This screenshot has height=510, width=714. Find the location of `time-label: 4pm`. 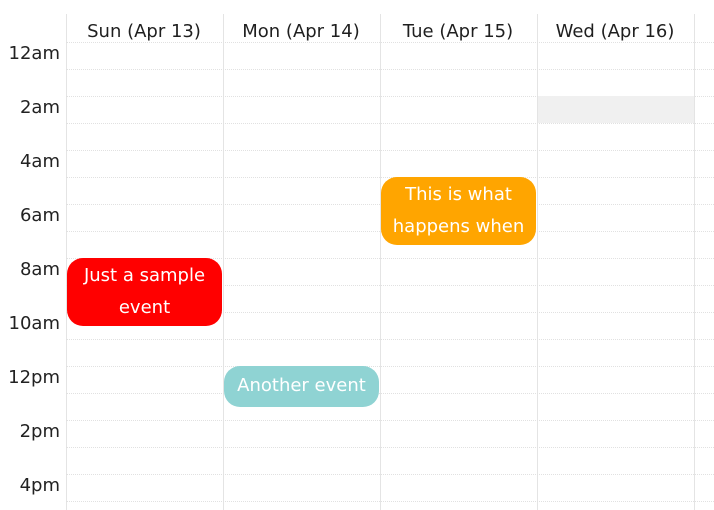

time-label: 4pm is located at coordinates (39, 485).